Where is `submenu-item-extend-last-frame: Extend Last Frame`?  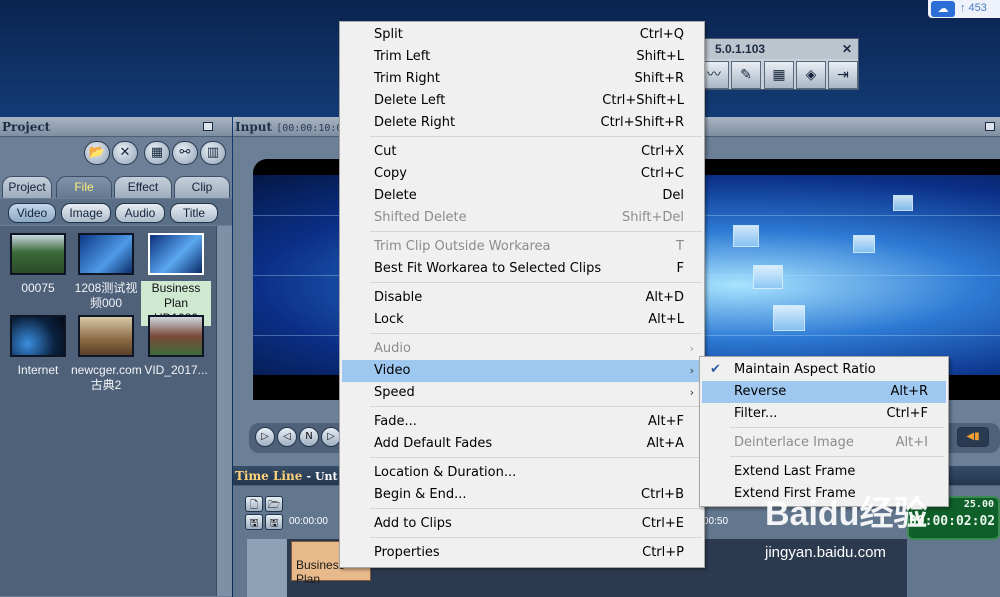
submenu-item-extend-last-frame: Extend Last Frame is located at coordinates (824, 472).